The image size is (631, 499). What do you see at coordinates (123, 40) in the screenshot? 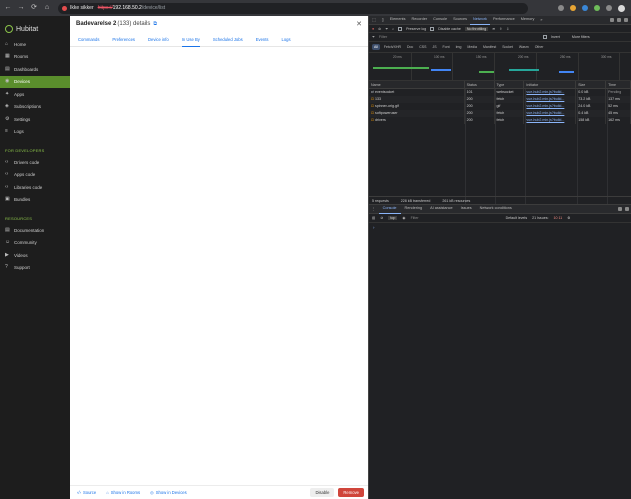
I see `tab-preferences: Preferences` at bounding box center [123, 40].